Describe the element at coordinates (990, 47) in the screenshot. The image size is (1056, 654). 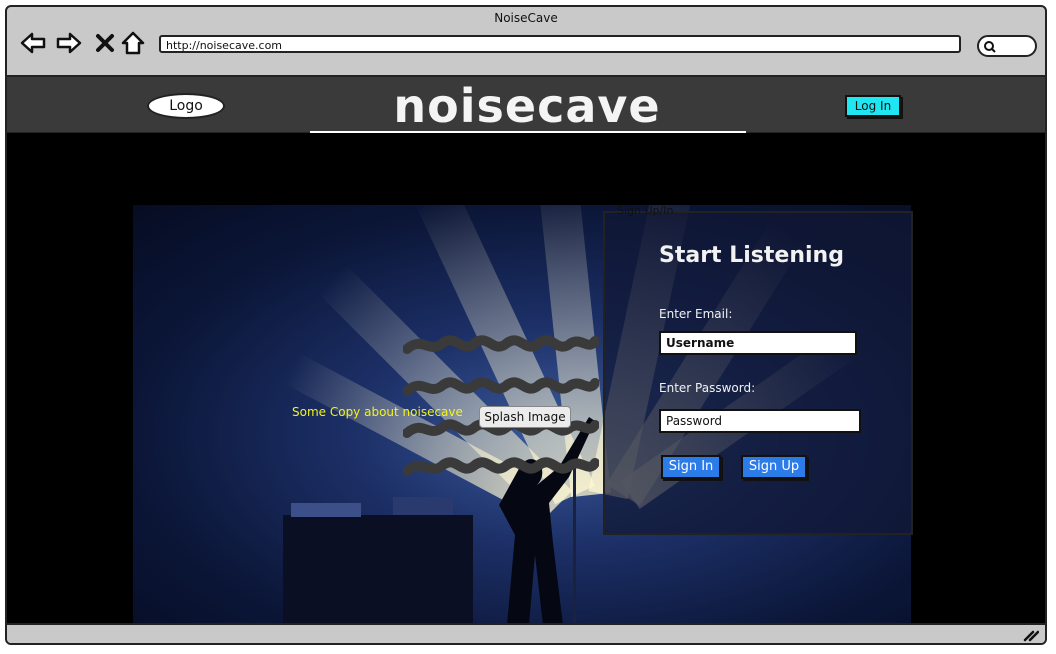
I see `search-icon` at that location.